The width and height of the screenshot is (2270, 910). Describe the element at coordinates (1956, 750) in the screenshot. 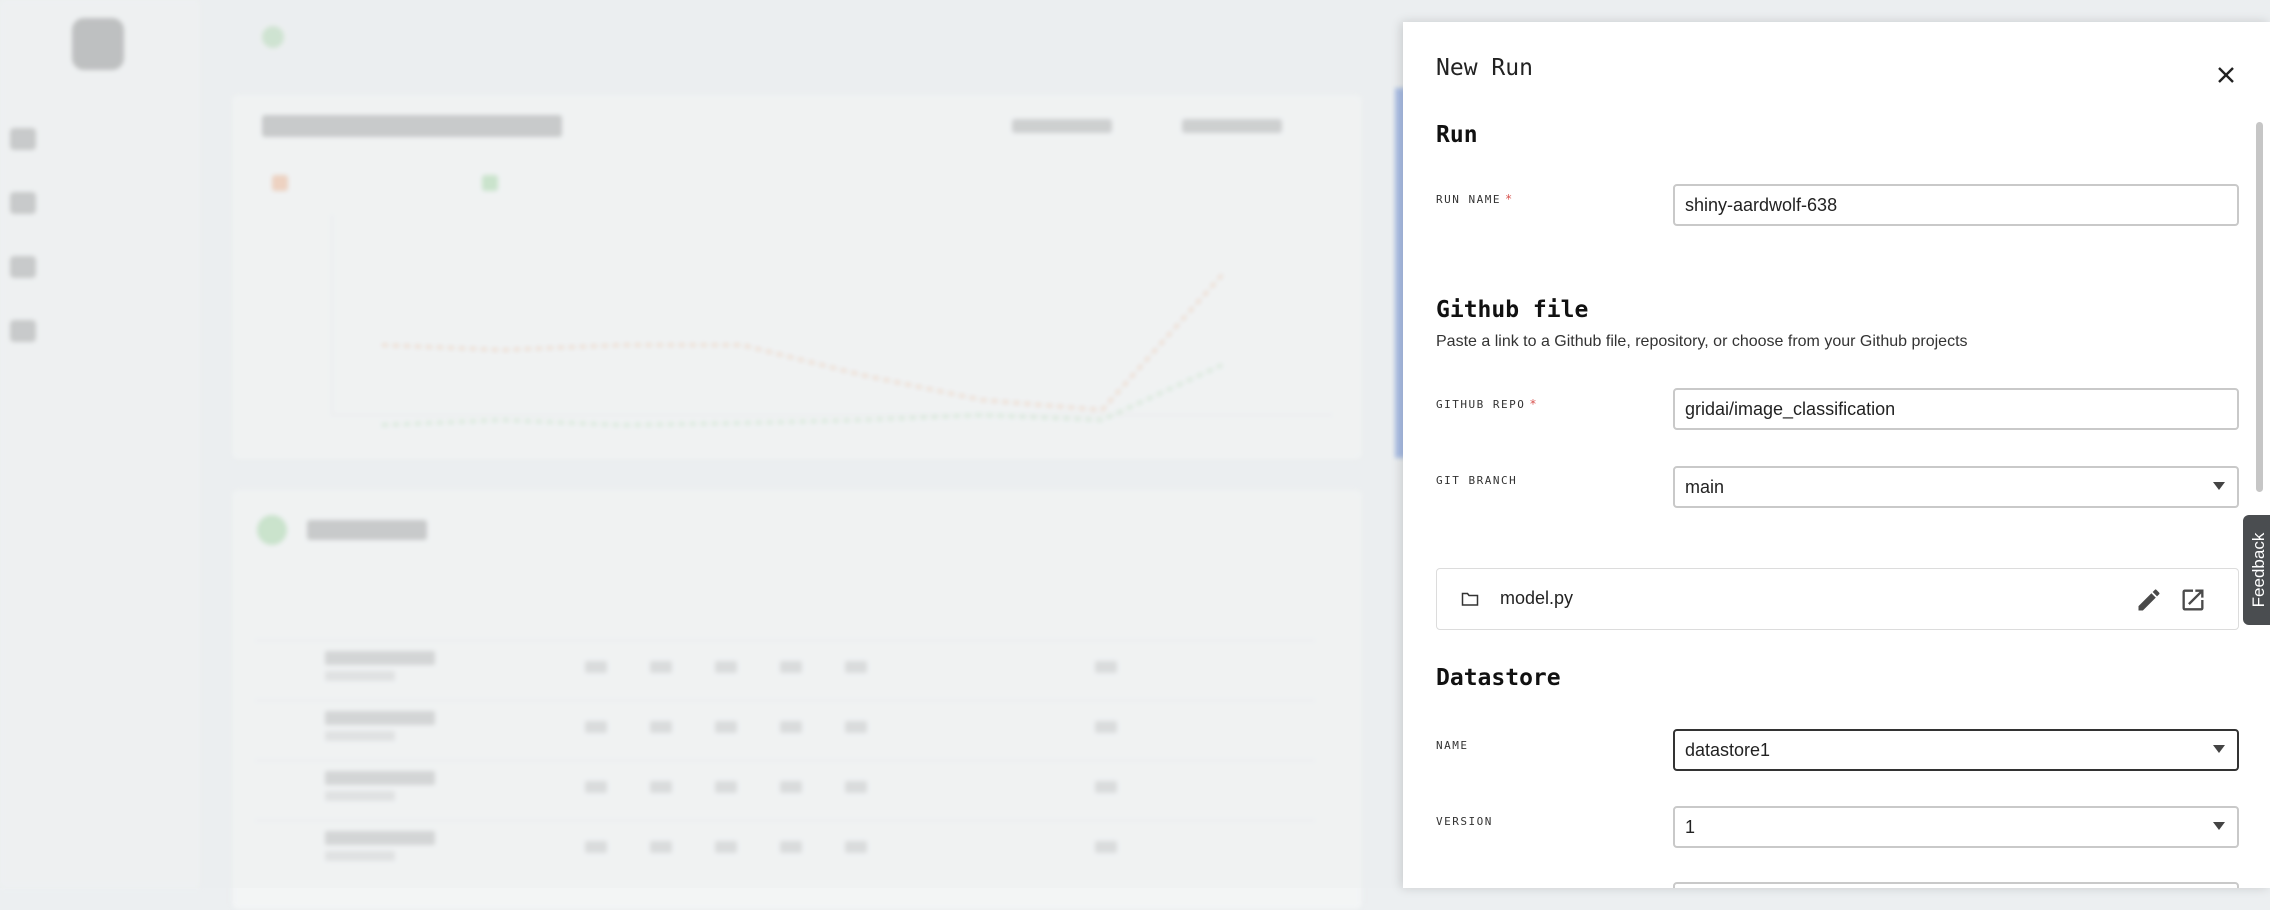

I see `datastore-name-select: datastore1` at that location.